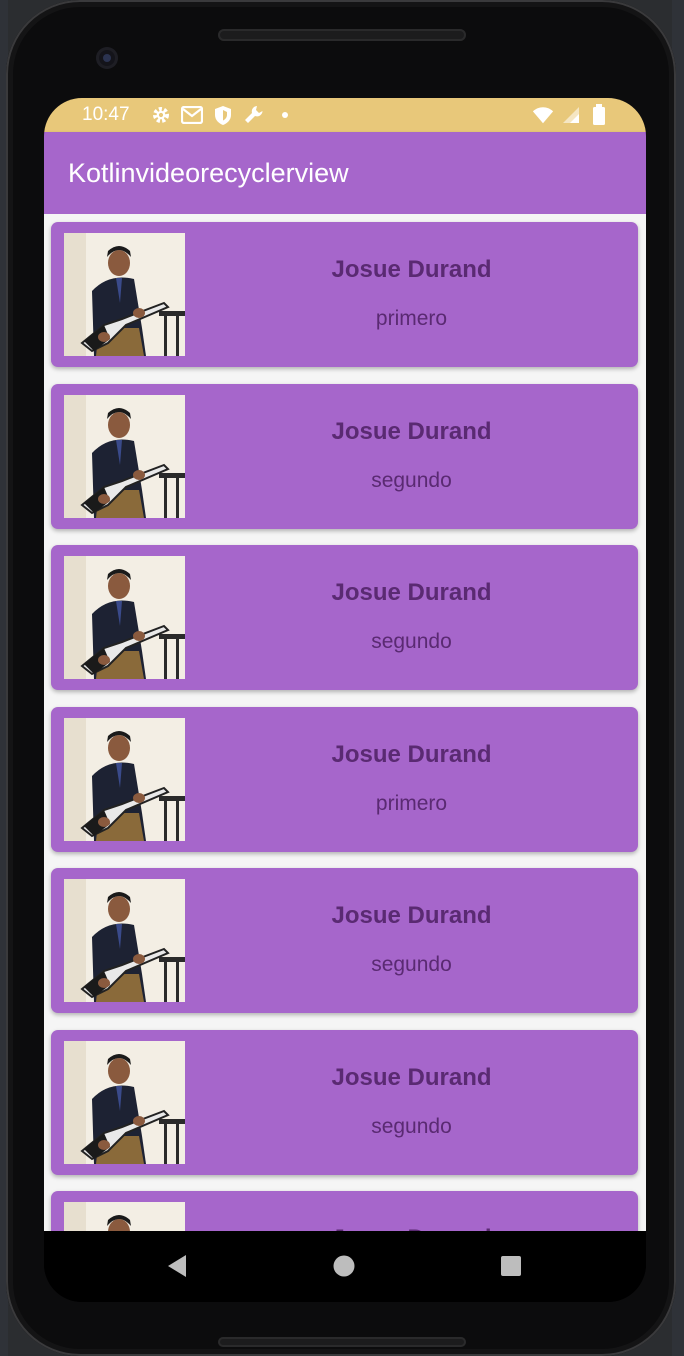 Image resolution: width=684 pixels, height=1356 pixels. Describe the element at coordinates (106, 114) in the screenshot. I see `status-time: 10:47` at that location.